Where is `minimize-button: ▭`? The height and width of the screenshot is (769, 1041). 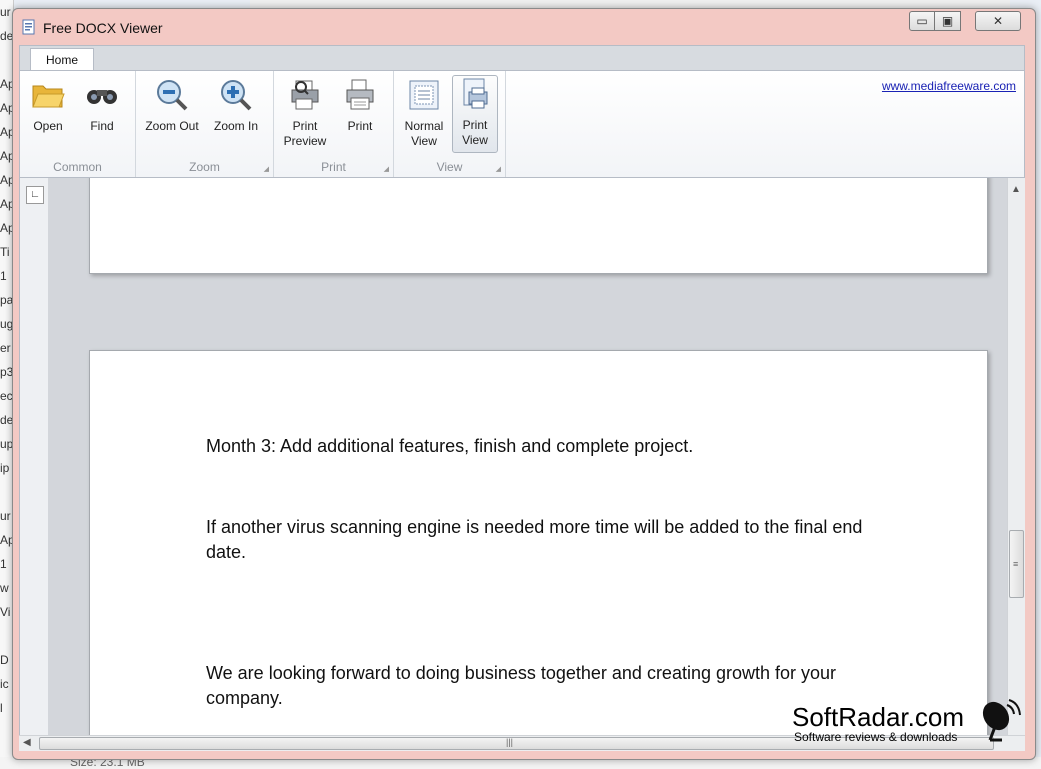
minimize-button: ▭ is located at coordinates (922, 21).